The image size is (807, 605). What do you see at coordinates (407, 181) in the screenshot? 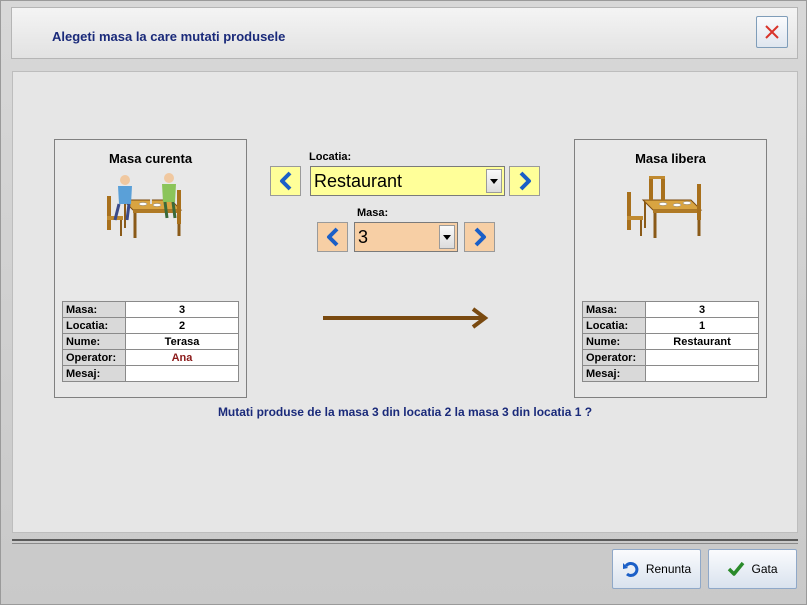
I see `location-select: Restaurant` at bounding box center [407, 181].